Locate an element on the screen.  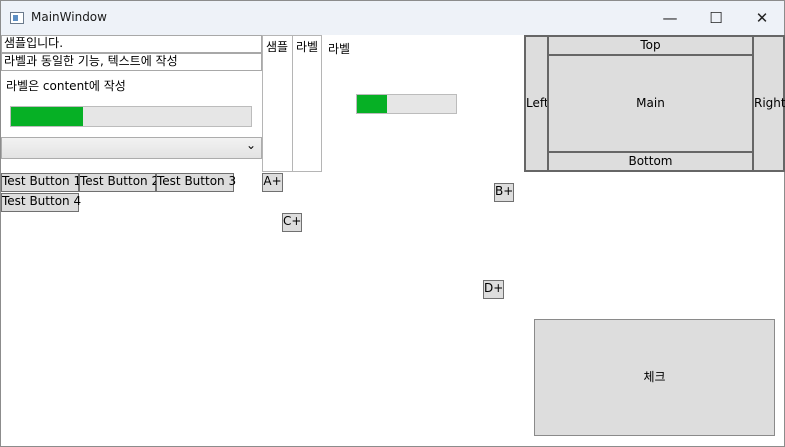
label-like-textbox: 라벨과 동일한 기능, 텍스트에 작성 is located at coordinates (131, 62).